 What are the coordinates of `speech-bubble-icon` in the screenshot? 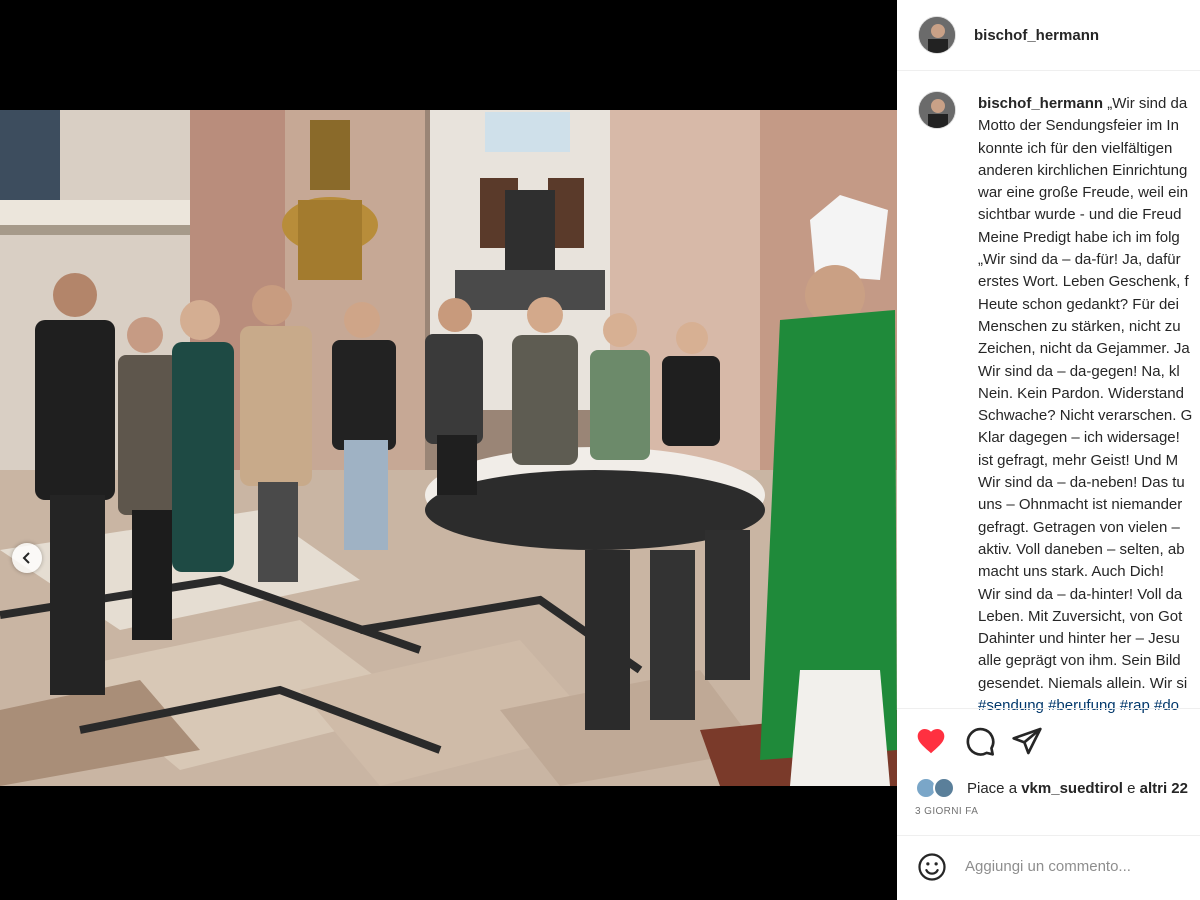 It's located at (980, 741).